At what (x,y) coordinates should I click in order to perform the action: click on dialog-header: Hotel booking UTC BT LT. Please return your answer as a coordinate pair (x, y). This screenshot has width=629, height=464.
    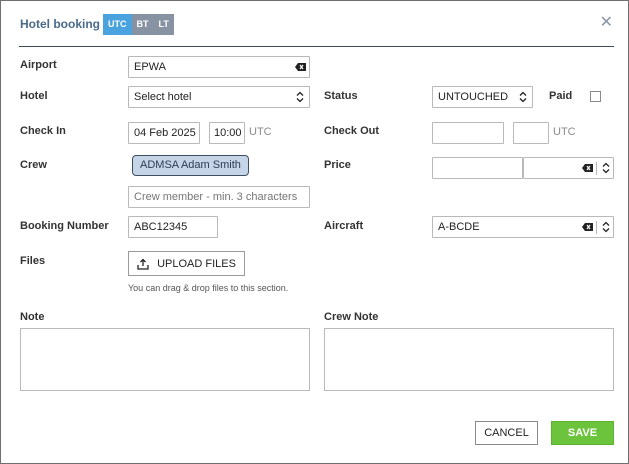
    Looking at the image, I should click on (97, 24).